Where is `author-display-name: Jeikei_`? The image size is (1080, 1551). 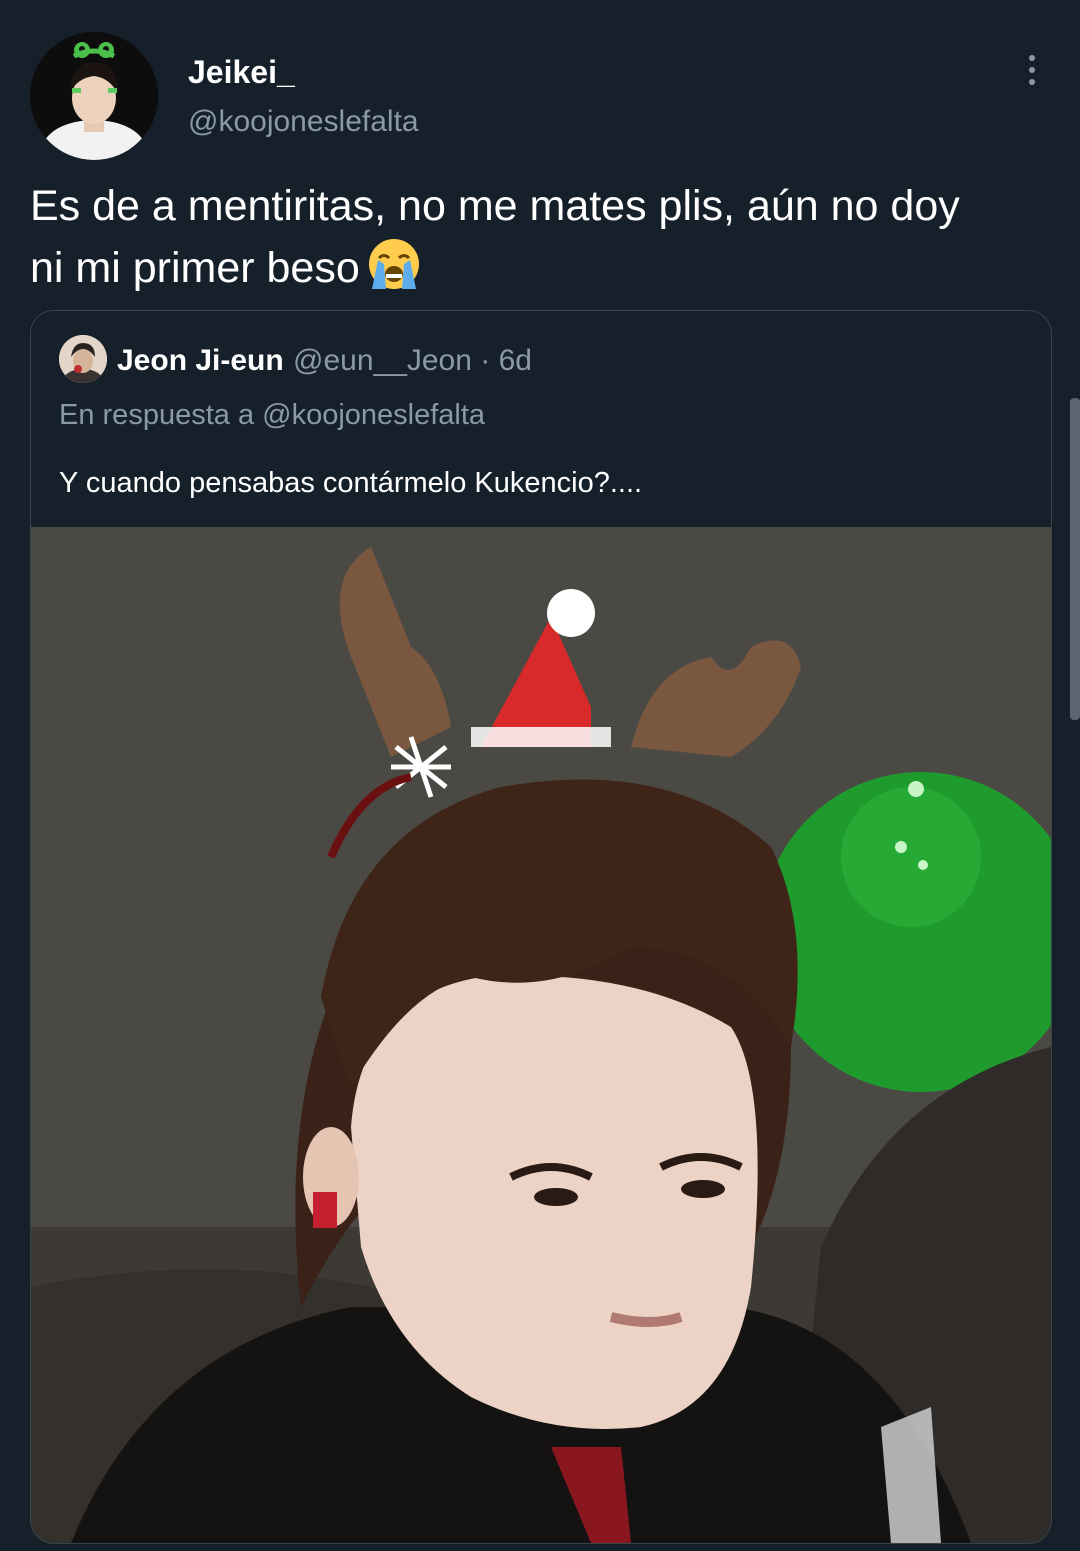
author-display-name: Jeikei_ is located at coordinates (241, 72).